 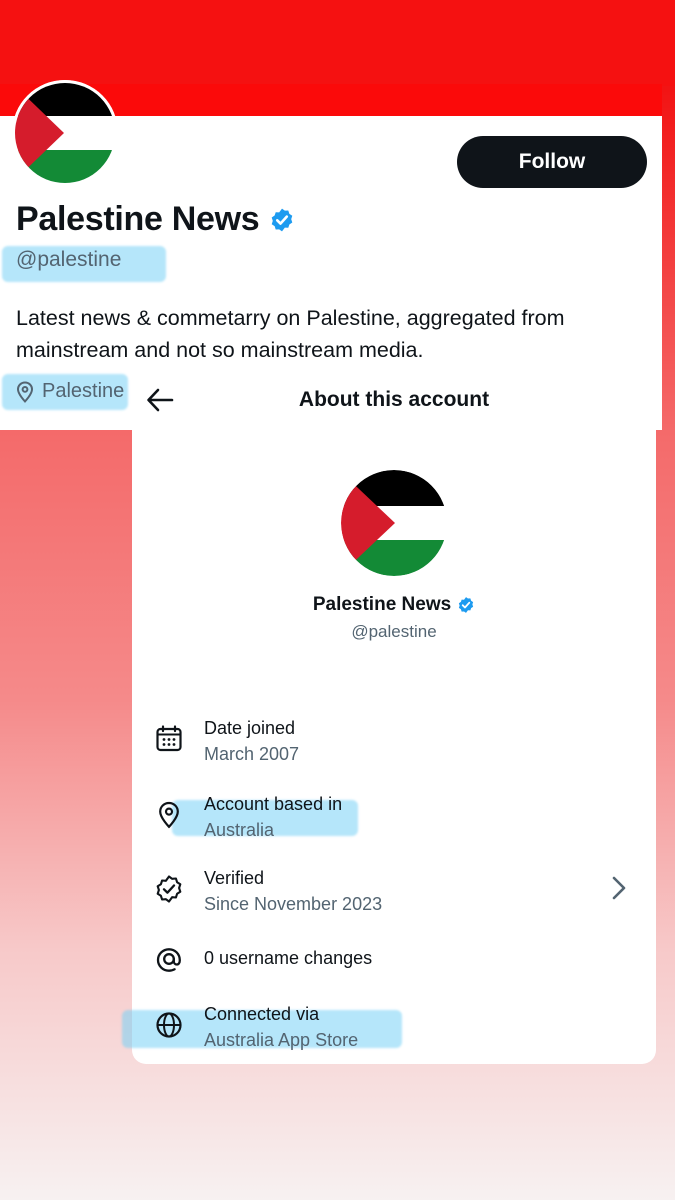 What do you see at coordinates (138, 219) in the screenshot?
I see `display-name: Palestine News` at bounding box center [138, 219].